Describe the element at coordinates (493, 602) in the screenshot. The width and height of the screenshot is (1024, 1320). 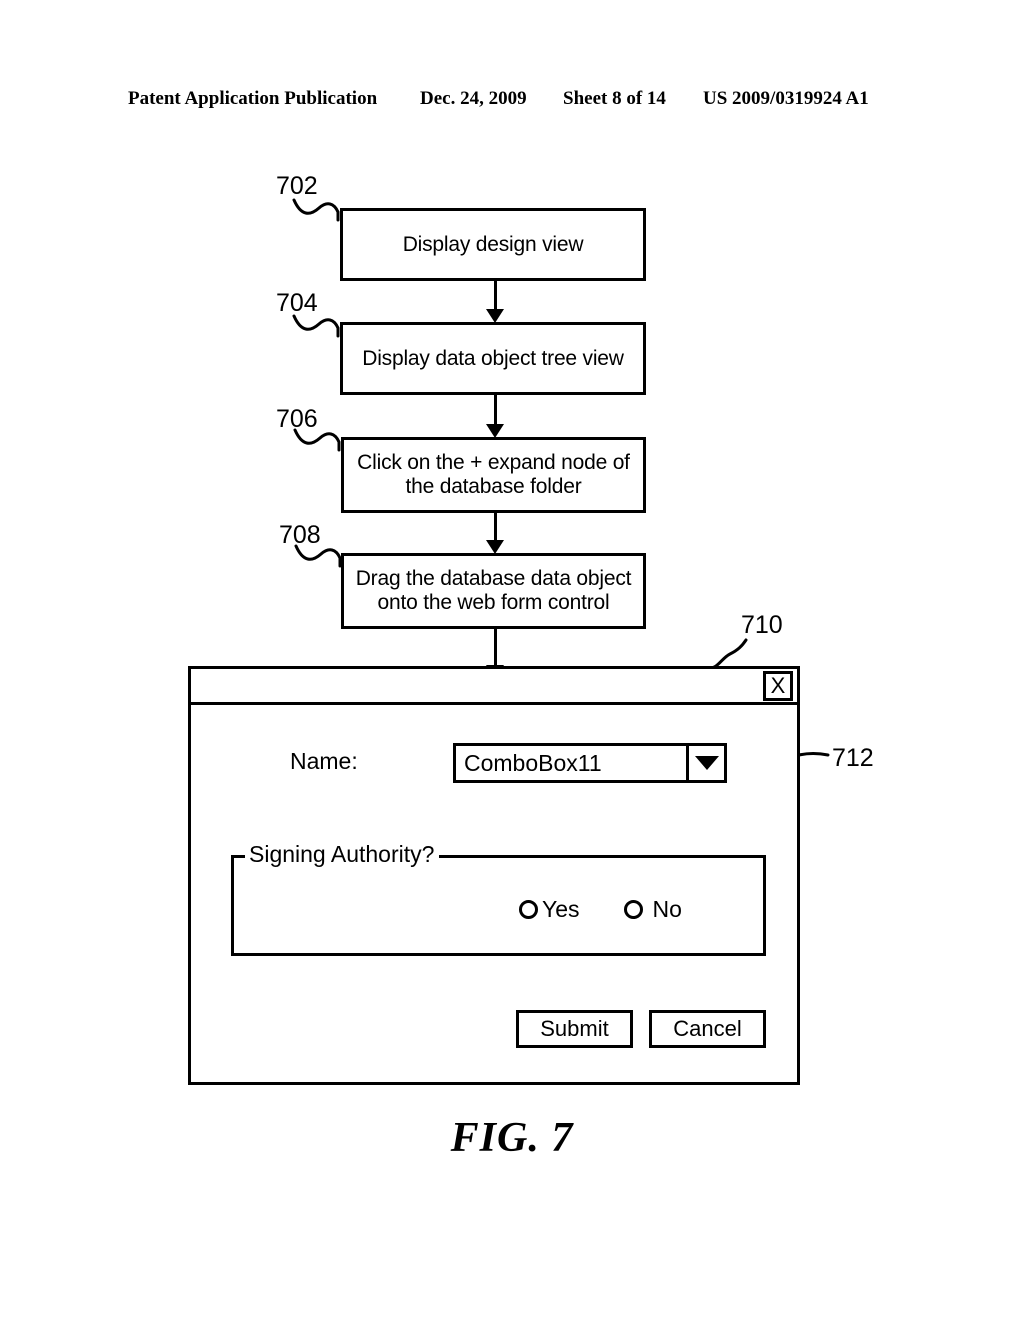
I see `flow-step-708-text-line2: onto the web form control` at that location.